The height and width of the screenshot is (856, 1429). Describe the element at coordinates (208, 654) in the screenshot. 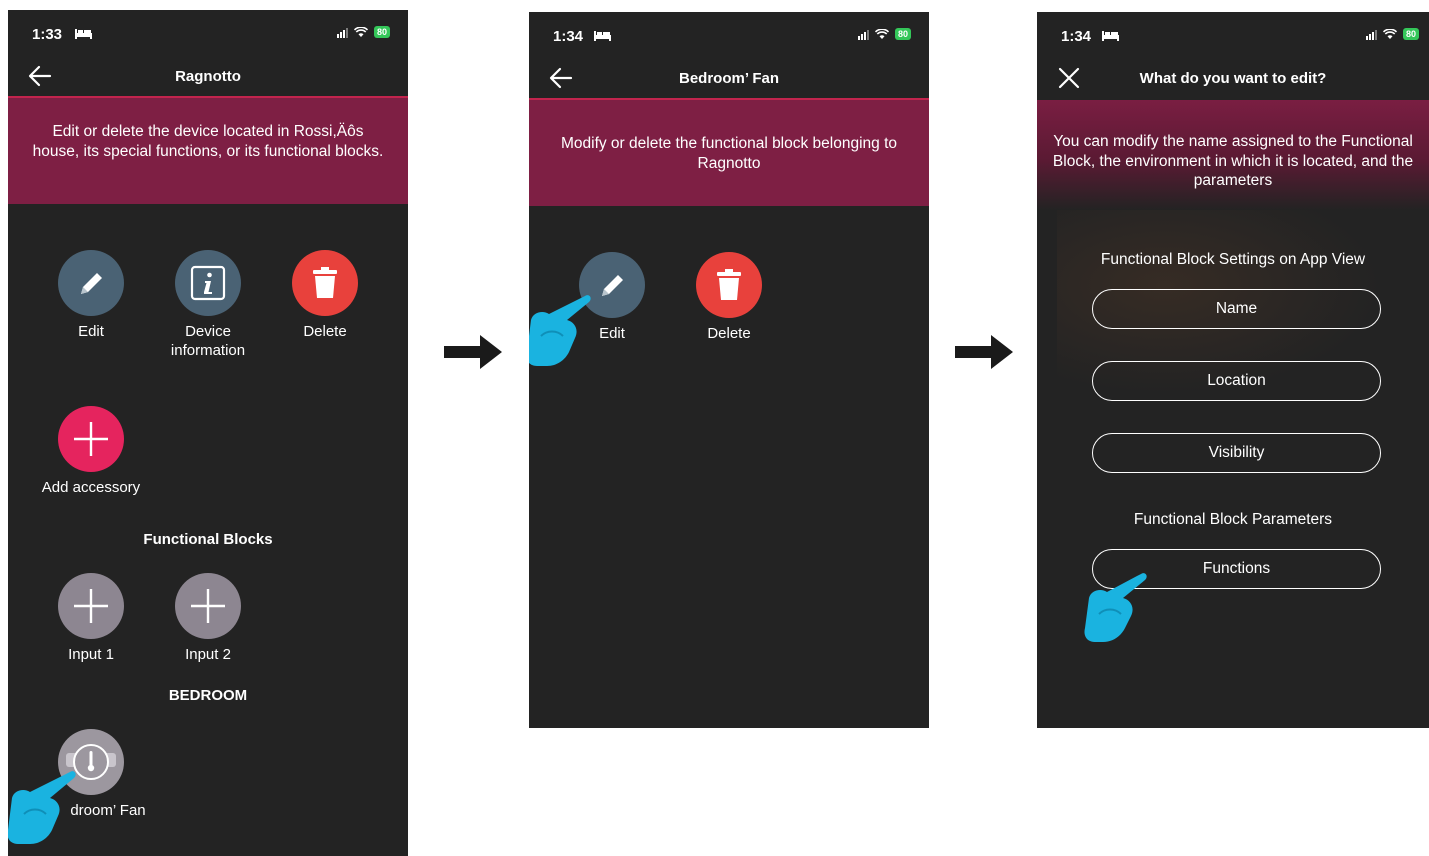

I see `input-2-label: Input 2` at that location.